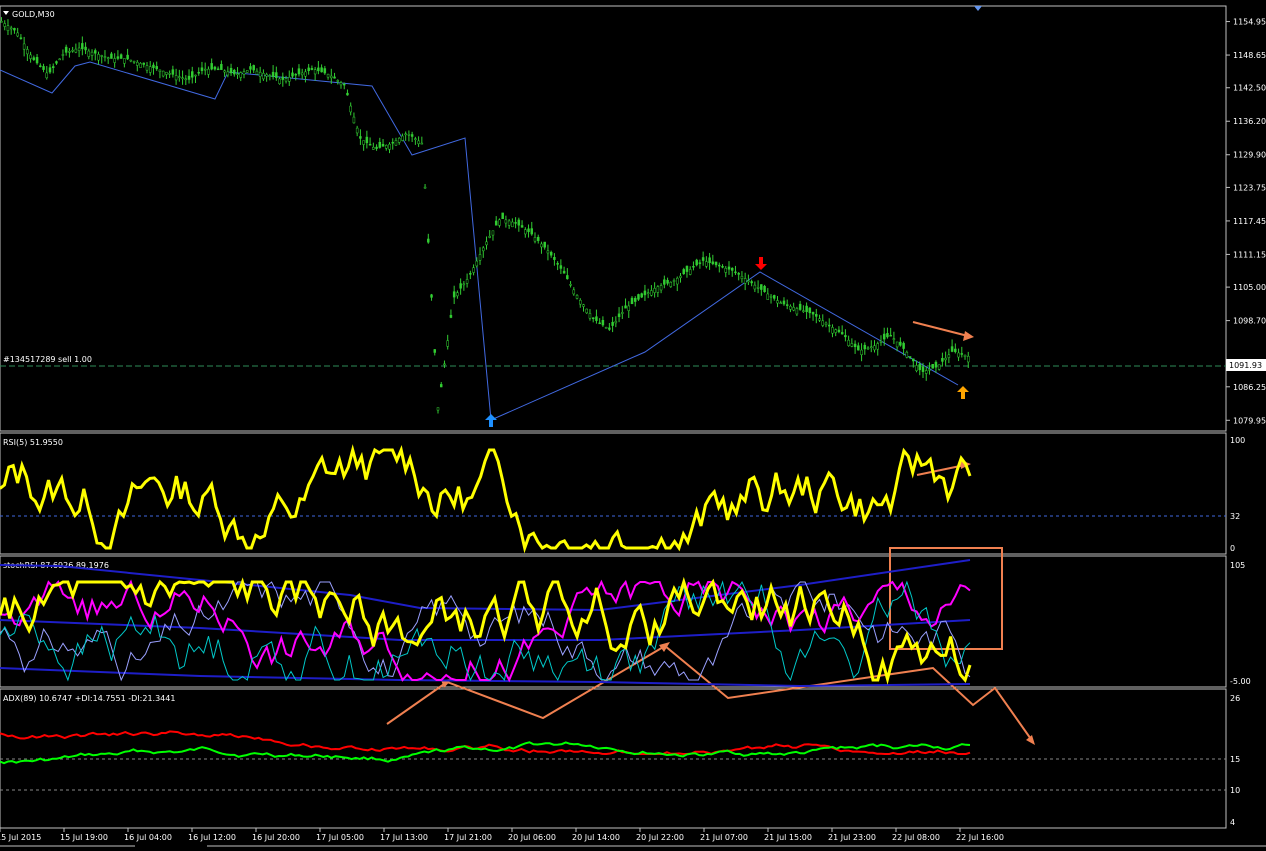 This screenshot has height=851, width=1266. I want to click on adx-axis-4: 4, so click(1232, 822).